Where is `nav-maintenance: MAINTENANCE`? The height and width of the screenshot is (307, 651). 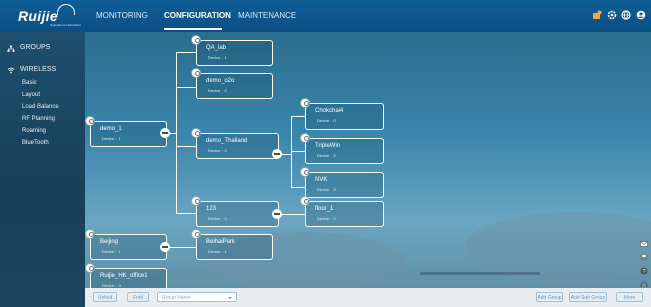
nav-maintenance: MAINTENANCE is located at coordinates (267, 15).